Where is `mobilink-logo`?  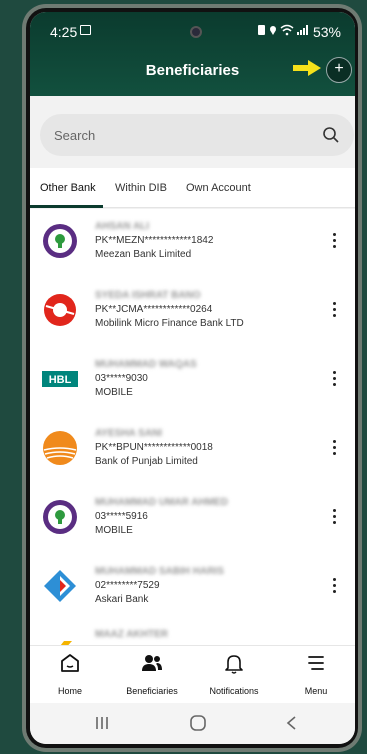 mobilink-logo is located at coordinates (60, 310).